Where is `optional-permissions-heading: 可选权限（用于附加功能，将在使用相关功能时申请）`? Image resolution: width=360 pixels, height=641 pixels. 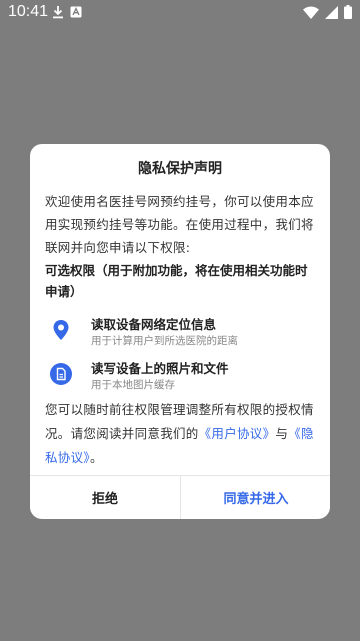
optional-permissions-heading: 可选权限（用于附加功能，将在使用相关功能时申请） is located at coordinates (176, 281).